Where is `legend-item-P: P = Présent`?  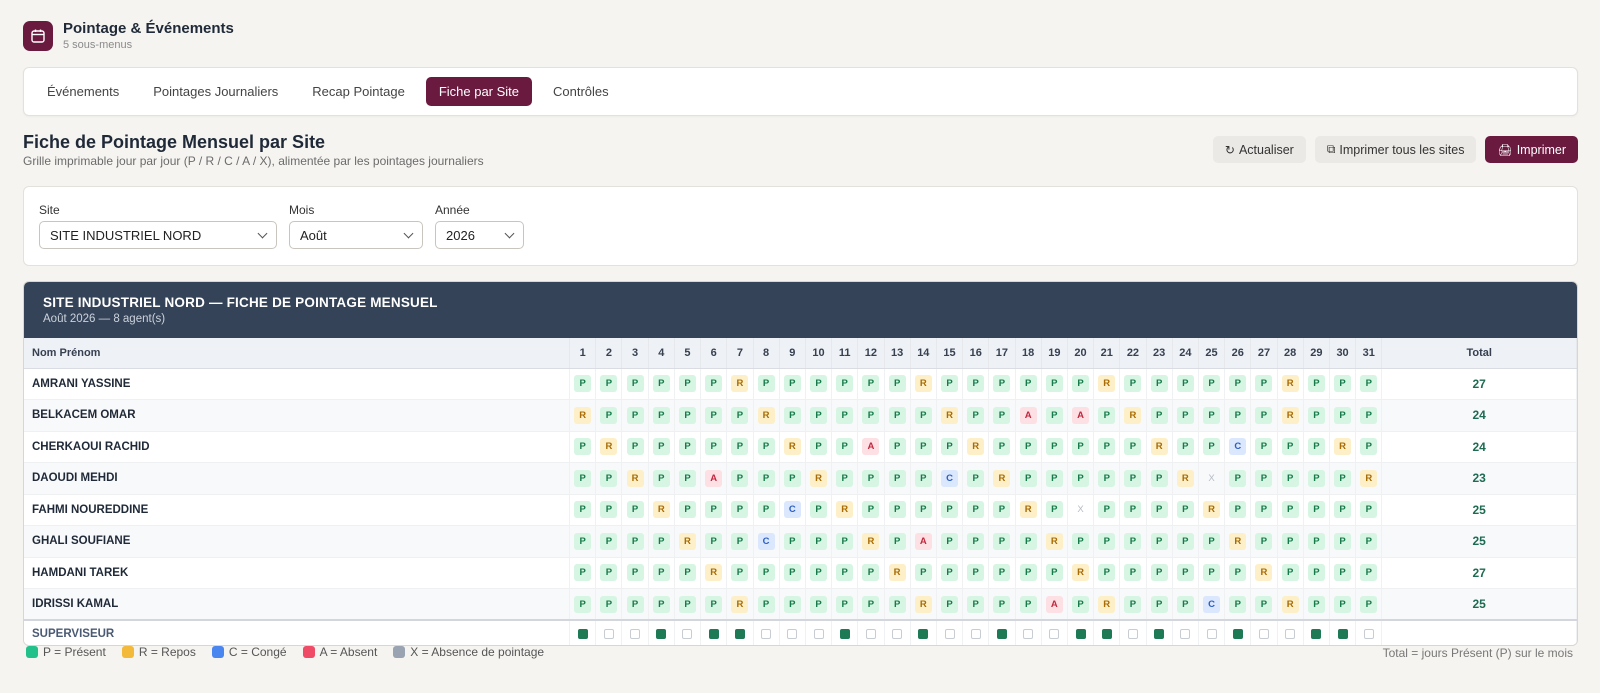
legend-item-P: P = Présent is located at coordinates (66, 652).